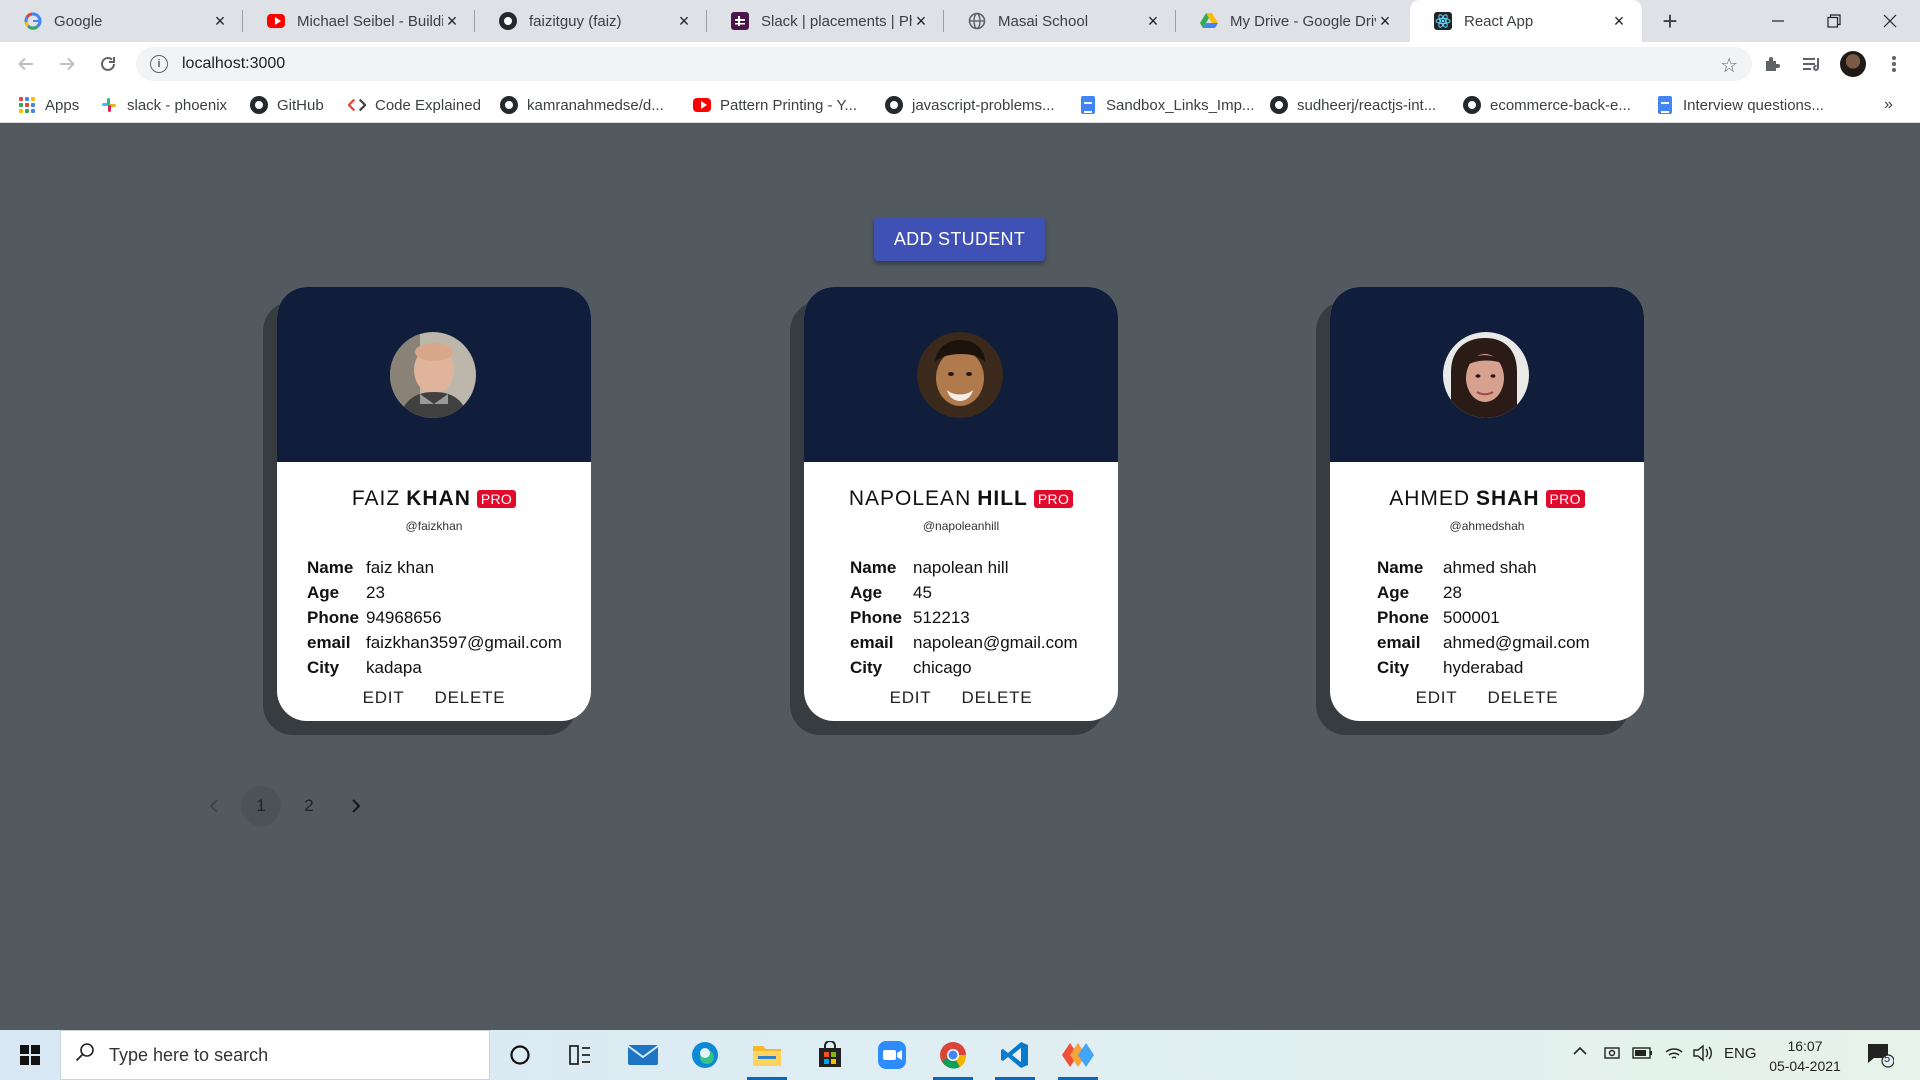  I want to click on detail-label: Age, so click(323, 592).